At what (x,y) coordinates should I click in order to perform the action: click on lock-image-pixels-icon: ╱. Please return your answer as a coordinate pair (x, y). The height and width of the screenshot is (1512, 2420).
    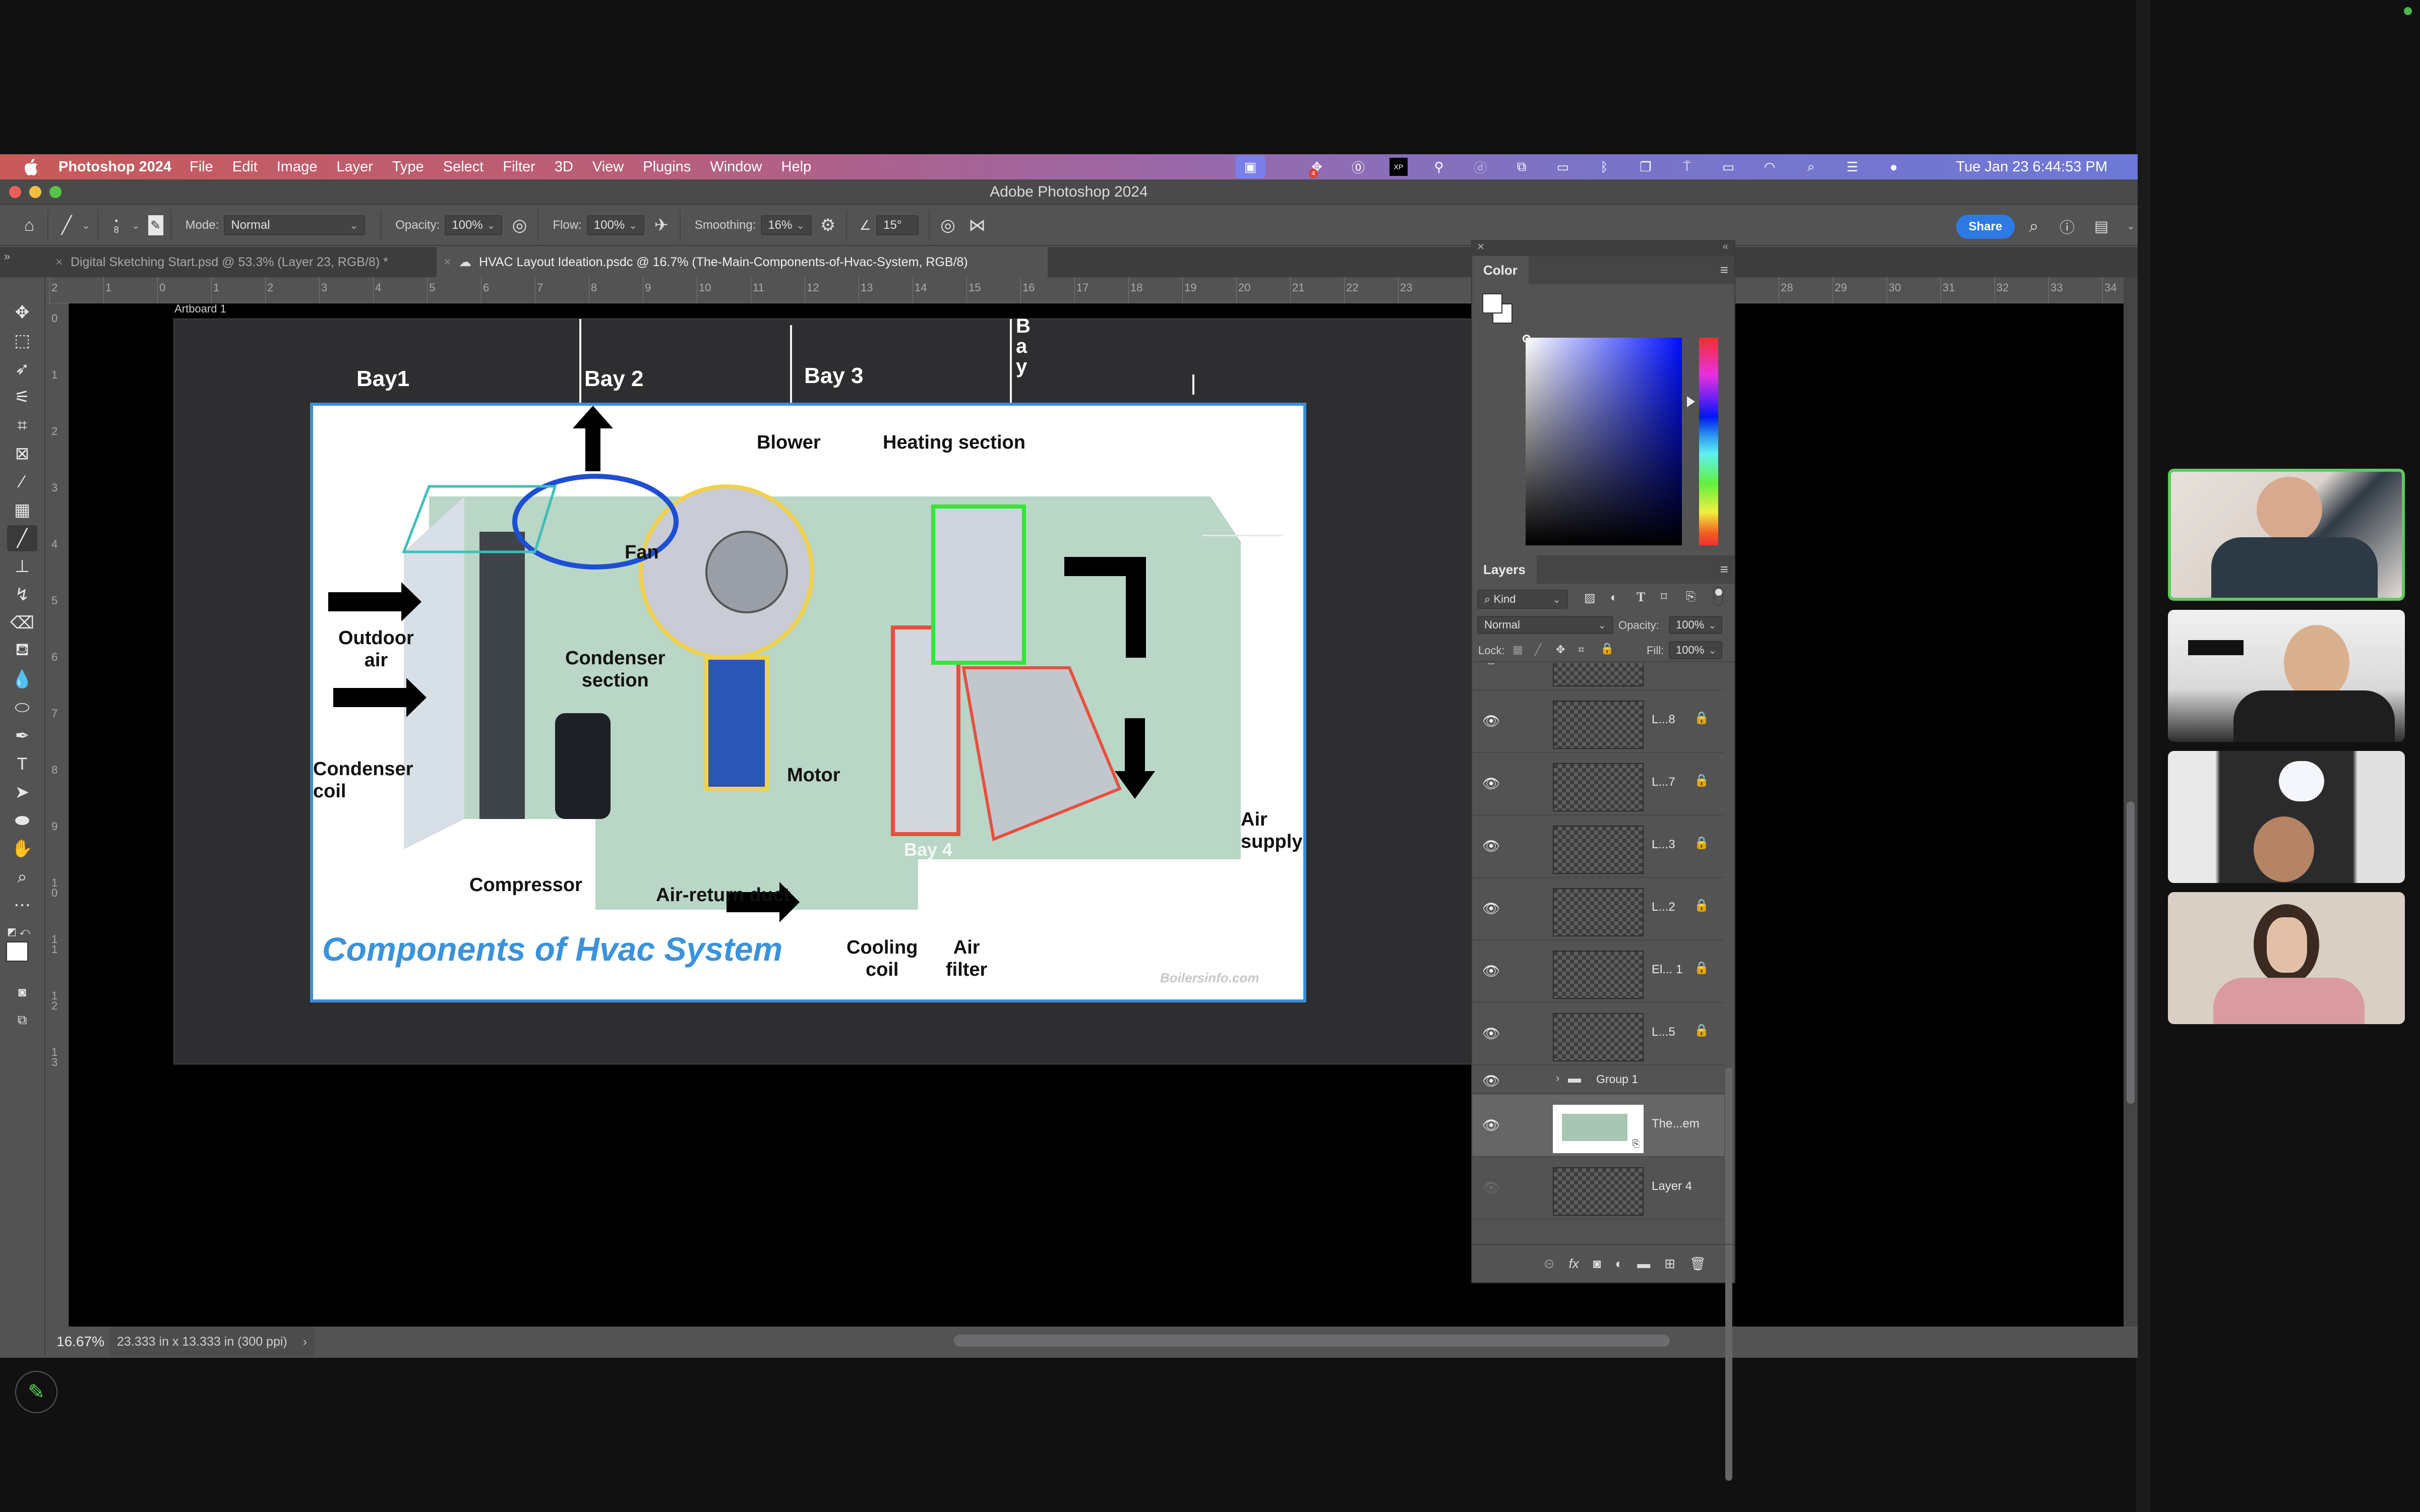
    Looking at the image, I should click on (1538, 649).